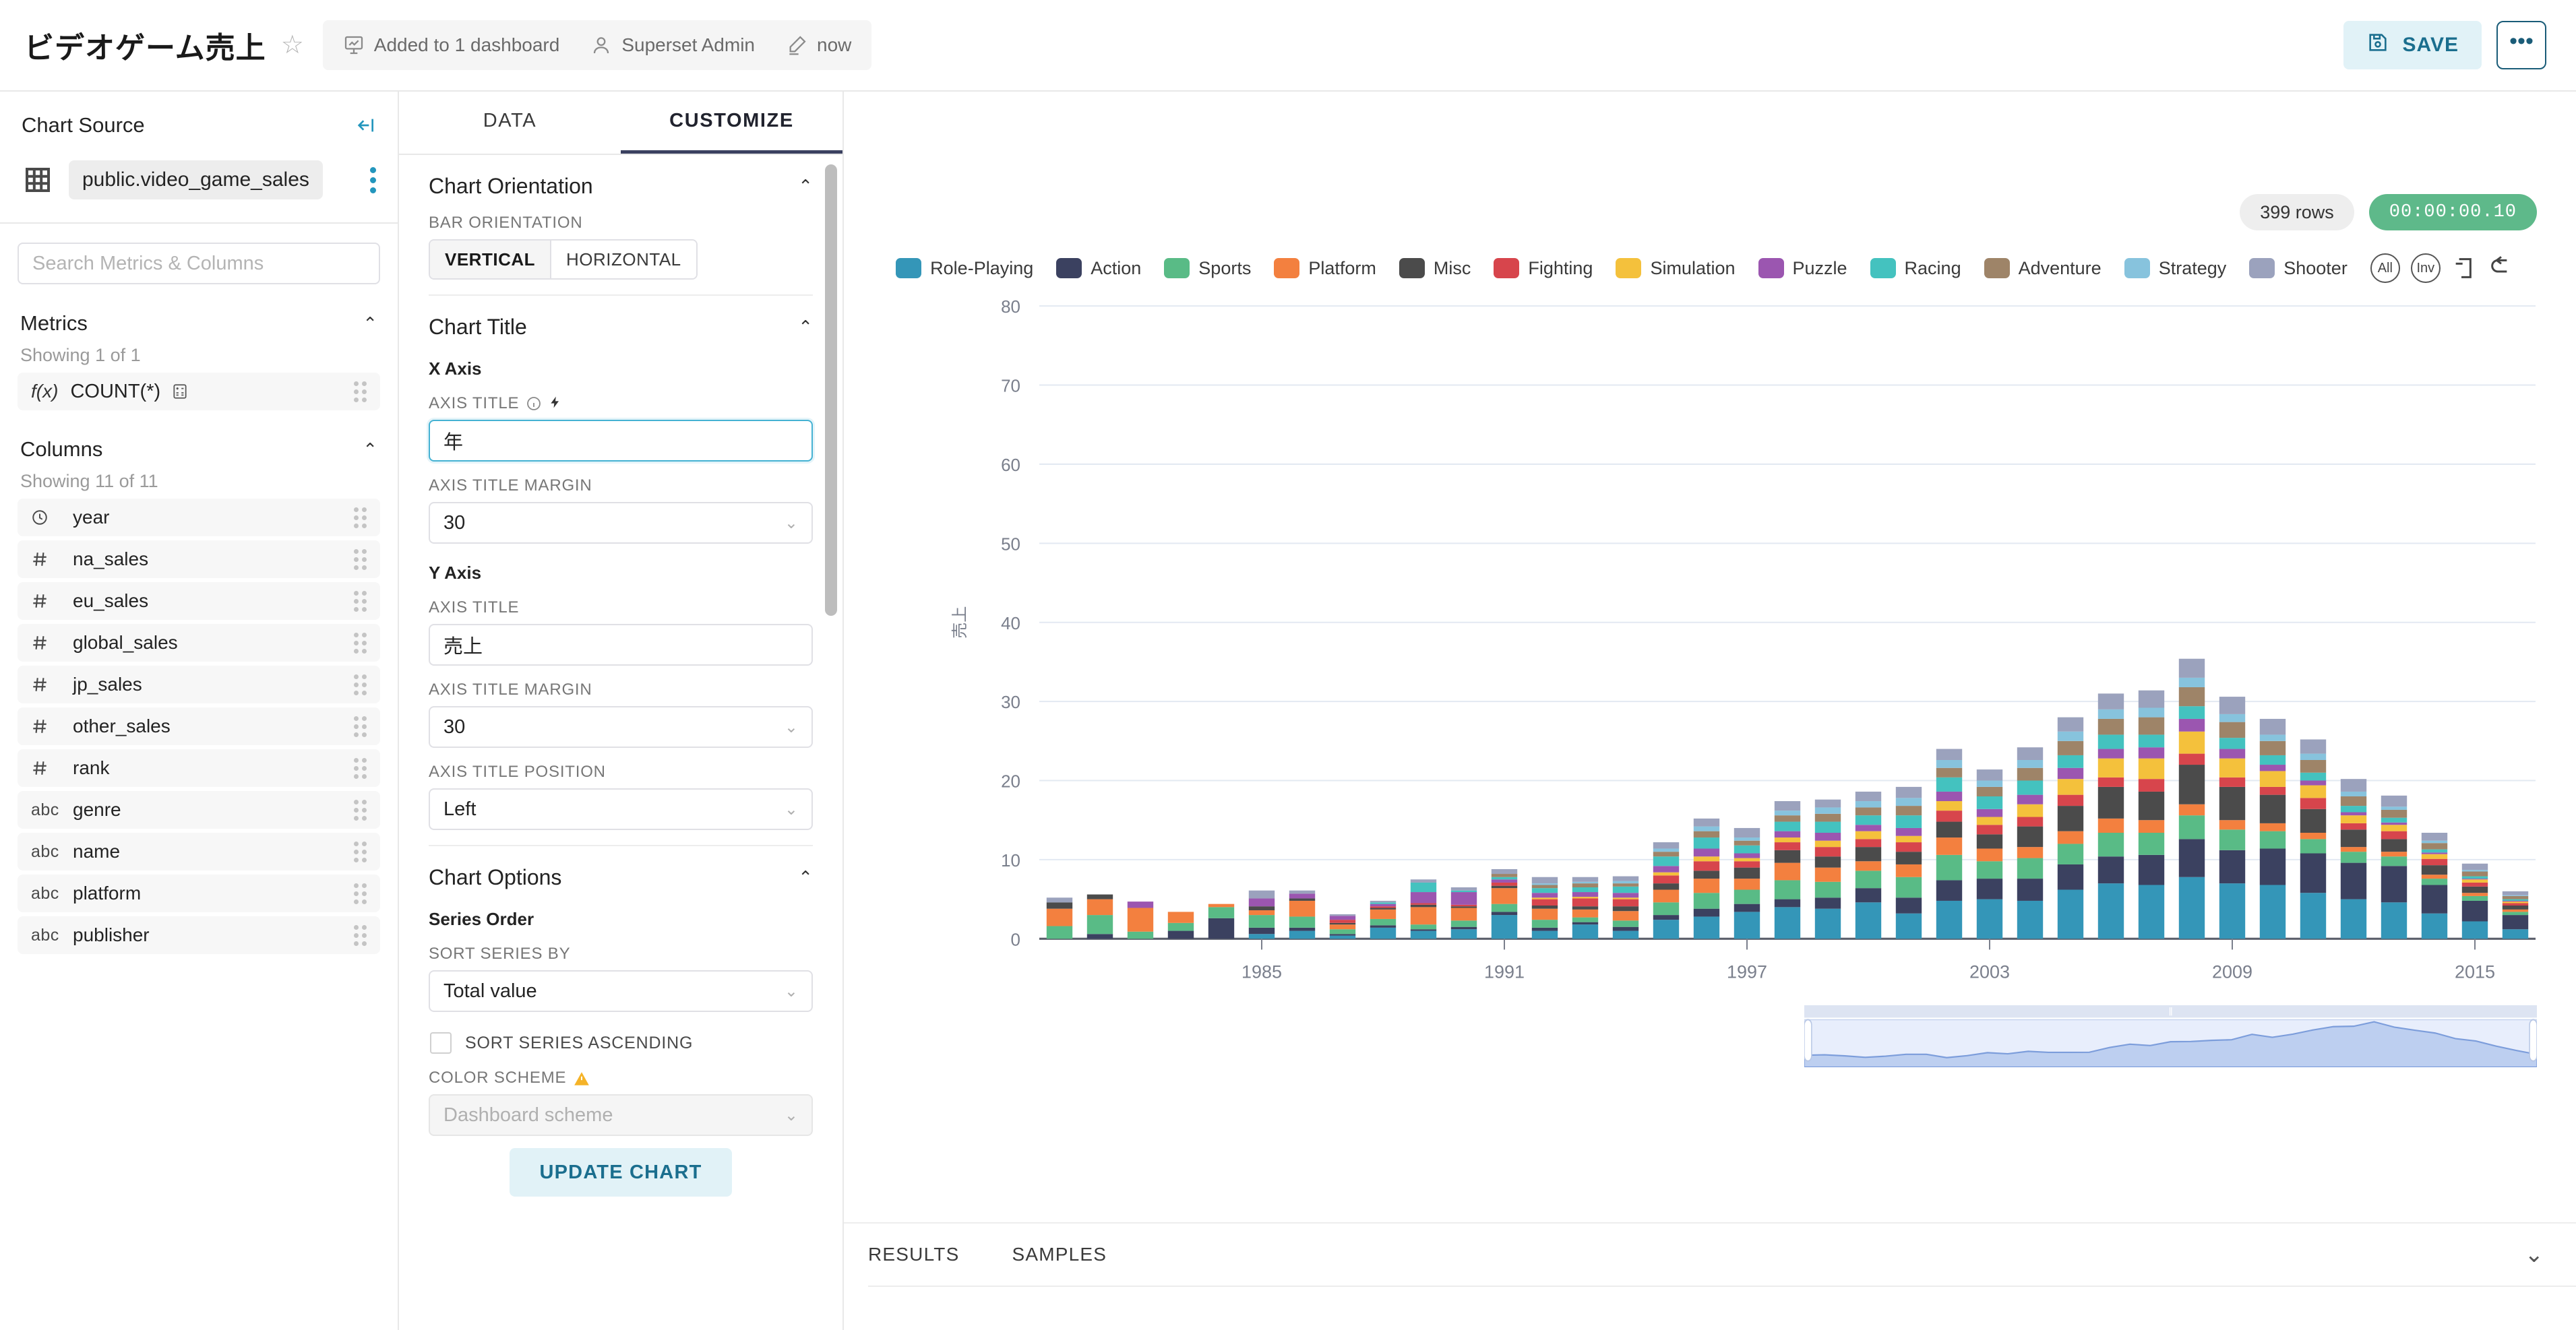  I want to click on control-panel-scrollbar, so click(831, 390).